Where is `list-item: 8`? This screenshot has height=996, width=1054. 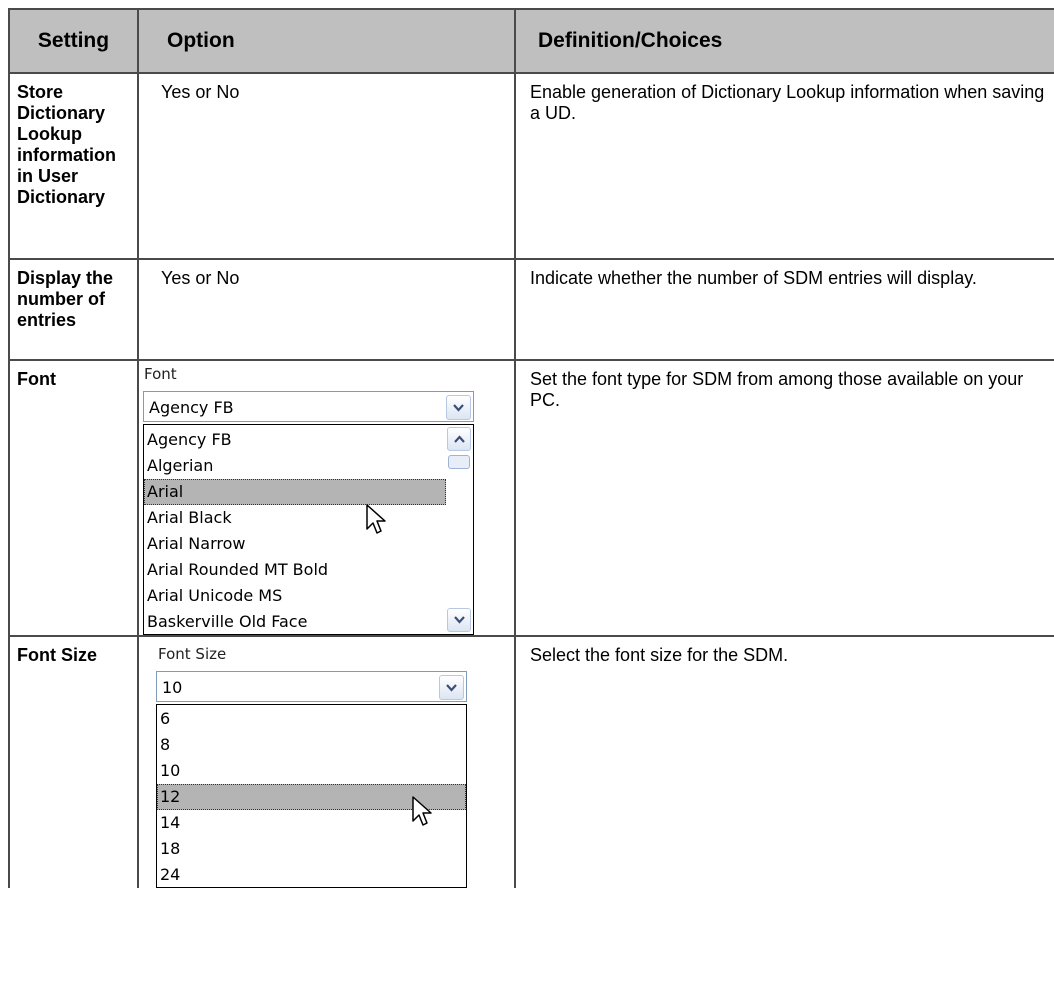 list-item: 8 is located at coordinates (311, 745).